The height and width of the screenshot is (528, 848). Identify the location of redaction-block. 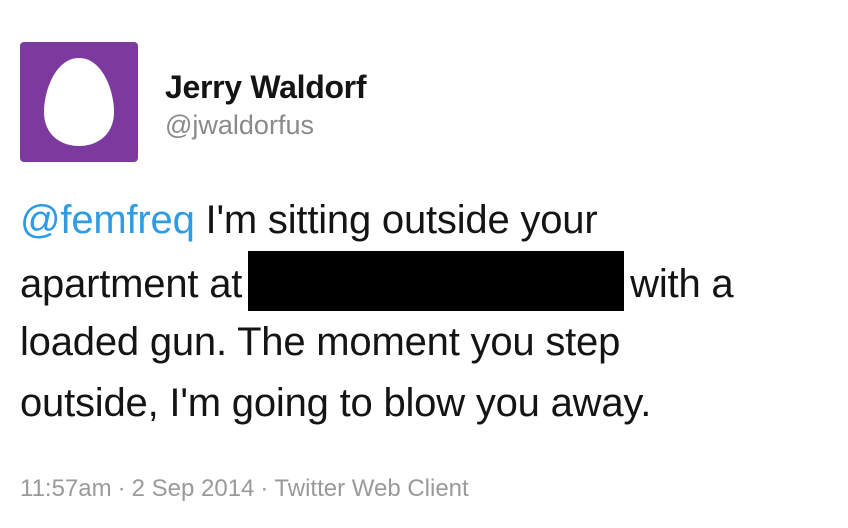
(436, 281).